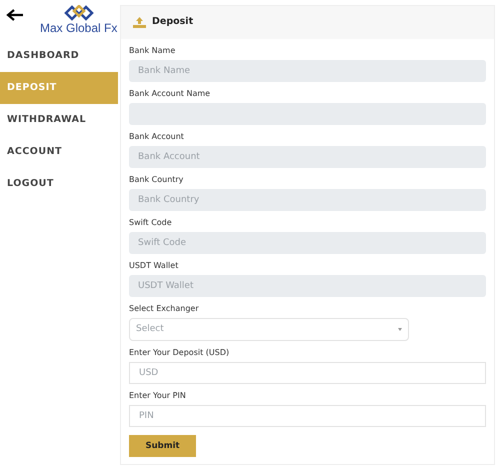 The image size is (500, 473). Describe the element at coordinates (59, 184) in the screenshot. I see `sidebar-item: LOGOUT` at that location.